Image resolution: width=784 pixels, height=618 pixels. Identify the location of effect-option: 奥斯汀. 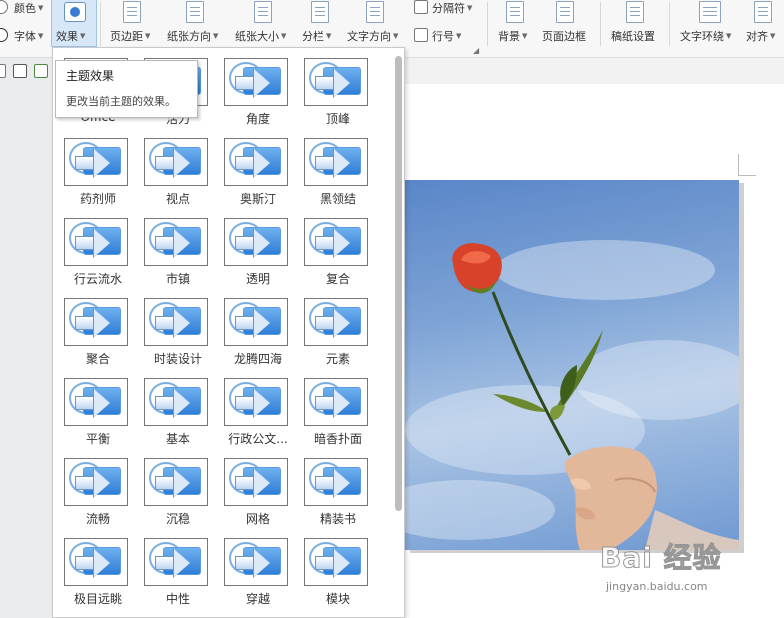
(258, 176).